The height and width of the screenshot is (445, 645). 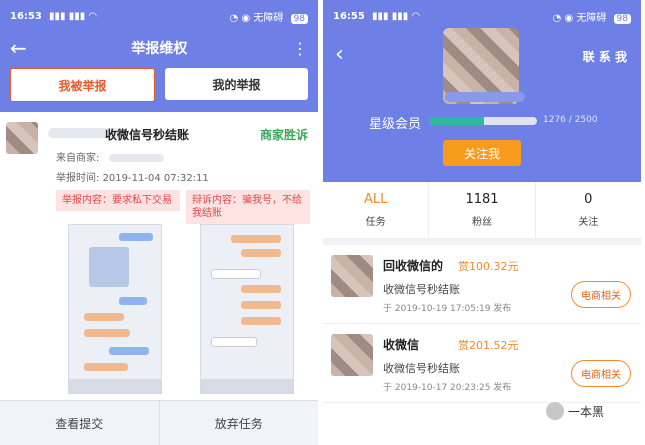 I want to click on stat-fans-value: 1181, so click(x=482, y=199).